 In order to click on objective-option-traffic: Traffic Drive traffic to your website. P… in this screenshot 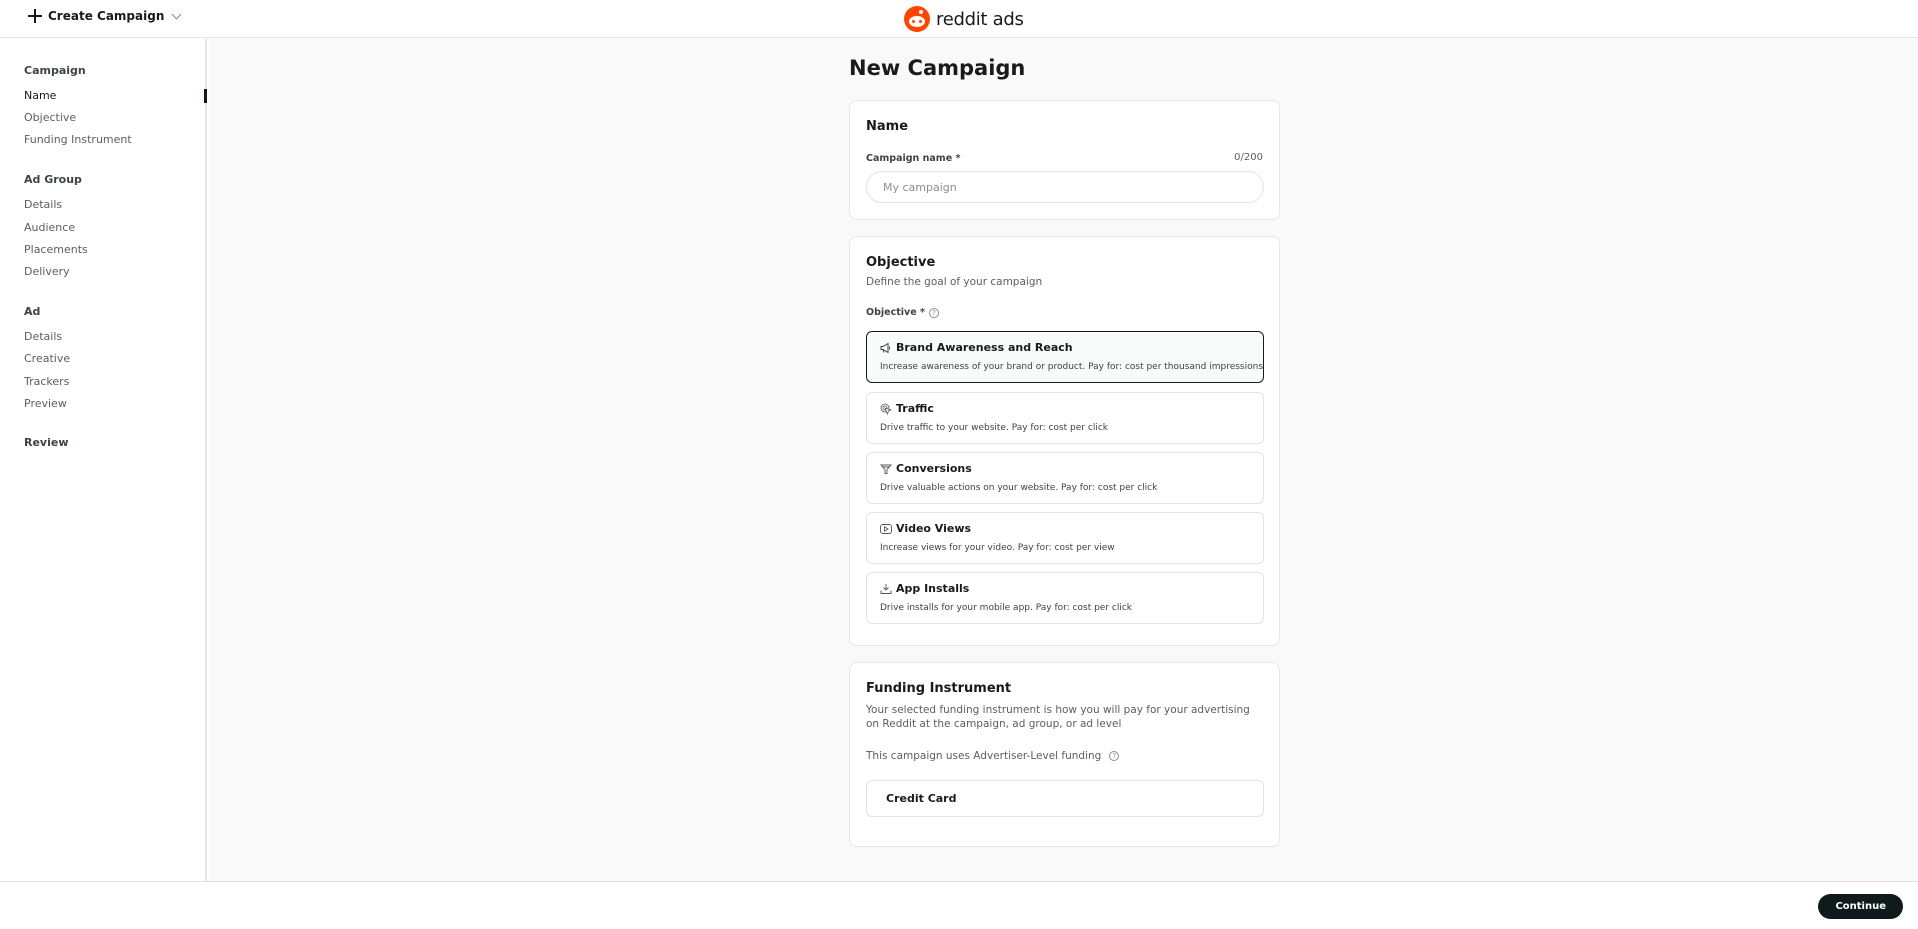, I will do `click(1065, 418)`.